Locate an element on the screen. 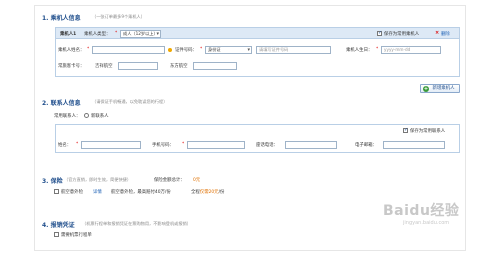 The width and height of the screenshot is (500, 254). new-contact-radio is located at coordinates (86, 115).